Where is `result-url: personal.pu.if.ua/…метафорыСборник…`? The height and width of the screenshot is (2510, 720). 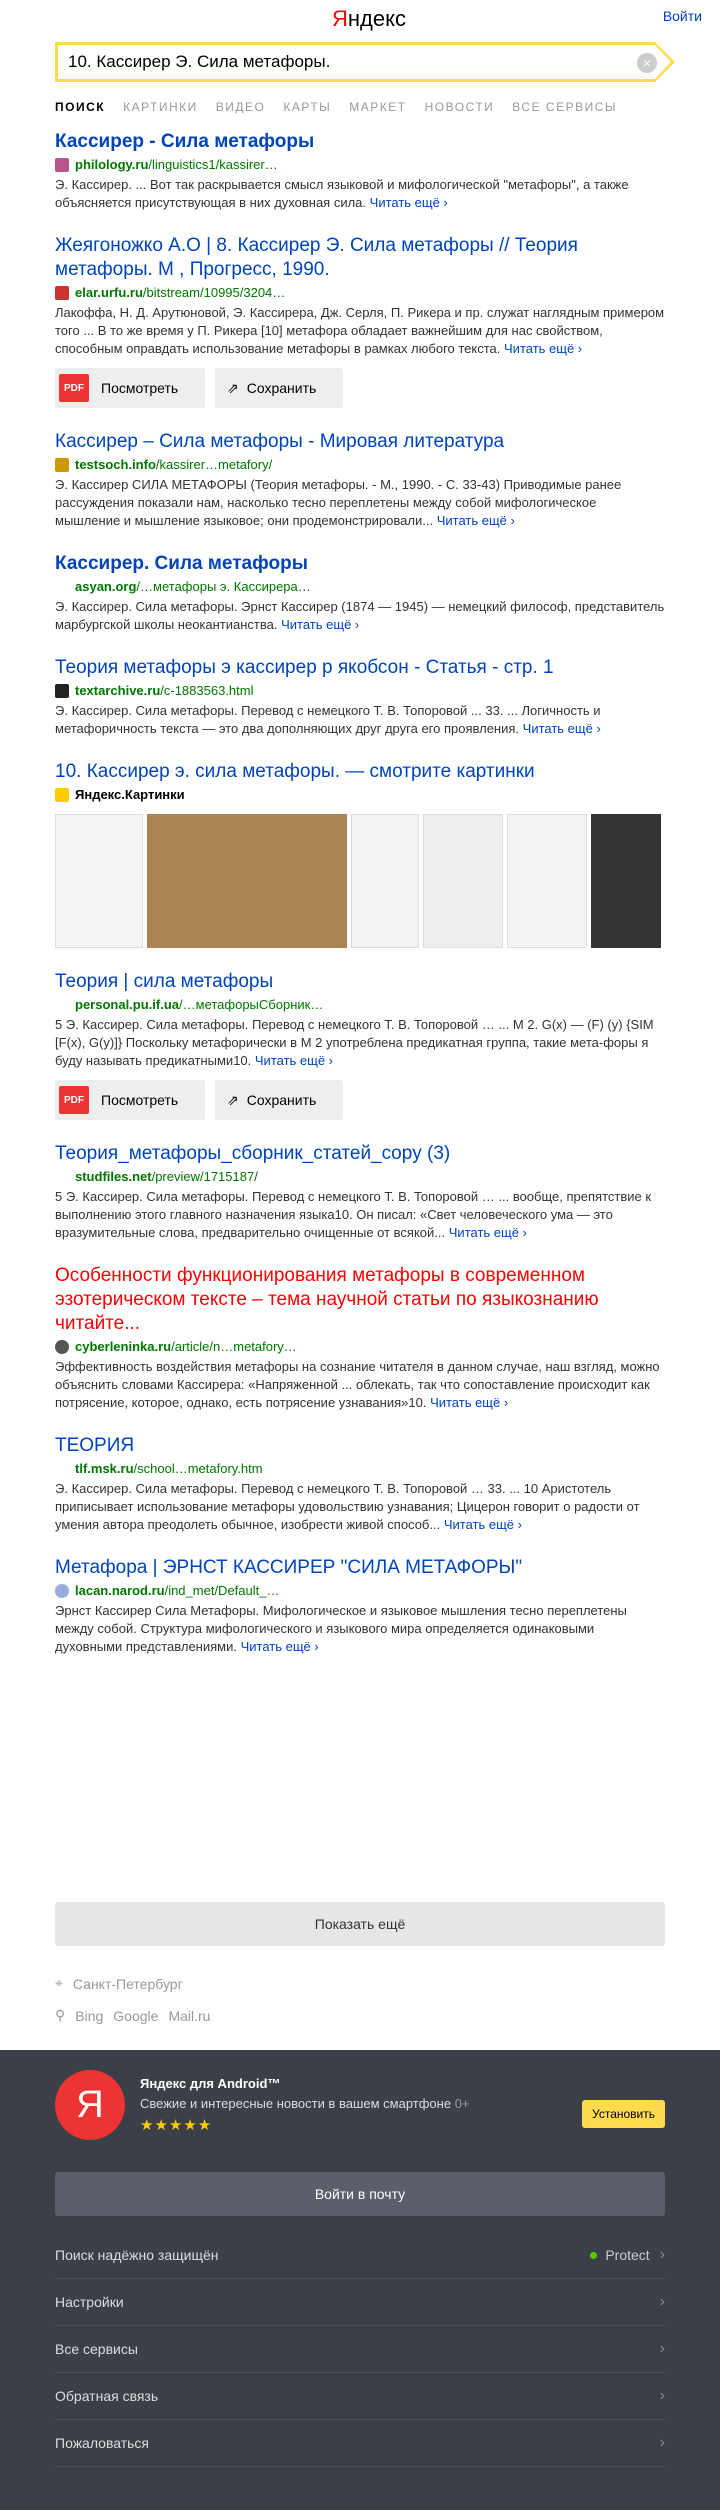 result-url: personal.pu.if.ua/…метафорыСборник… is located at coordinates (360, 1005).